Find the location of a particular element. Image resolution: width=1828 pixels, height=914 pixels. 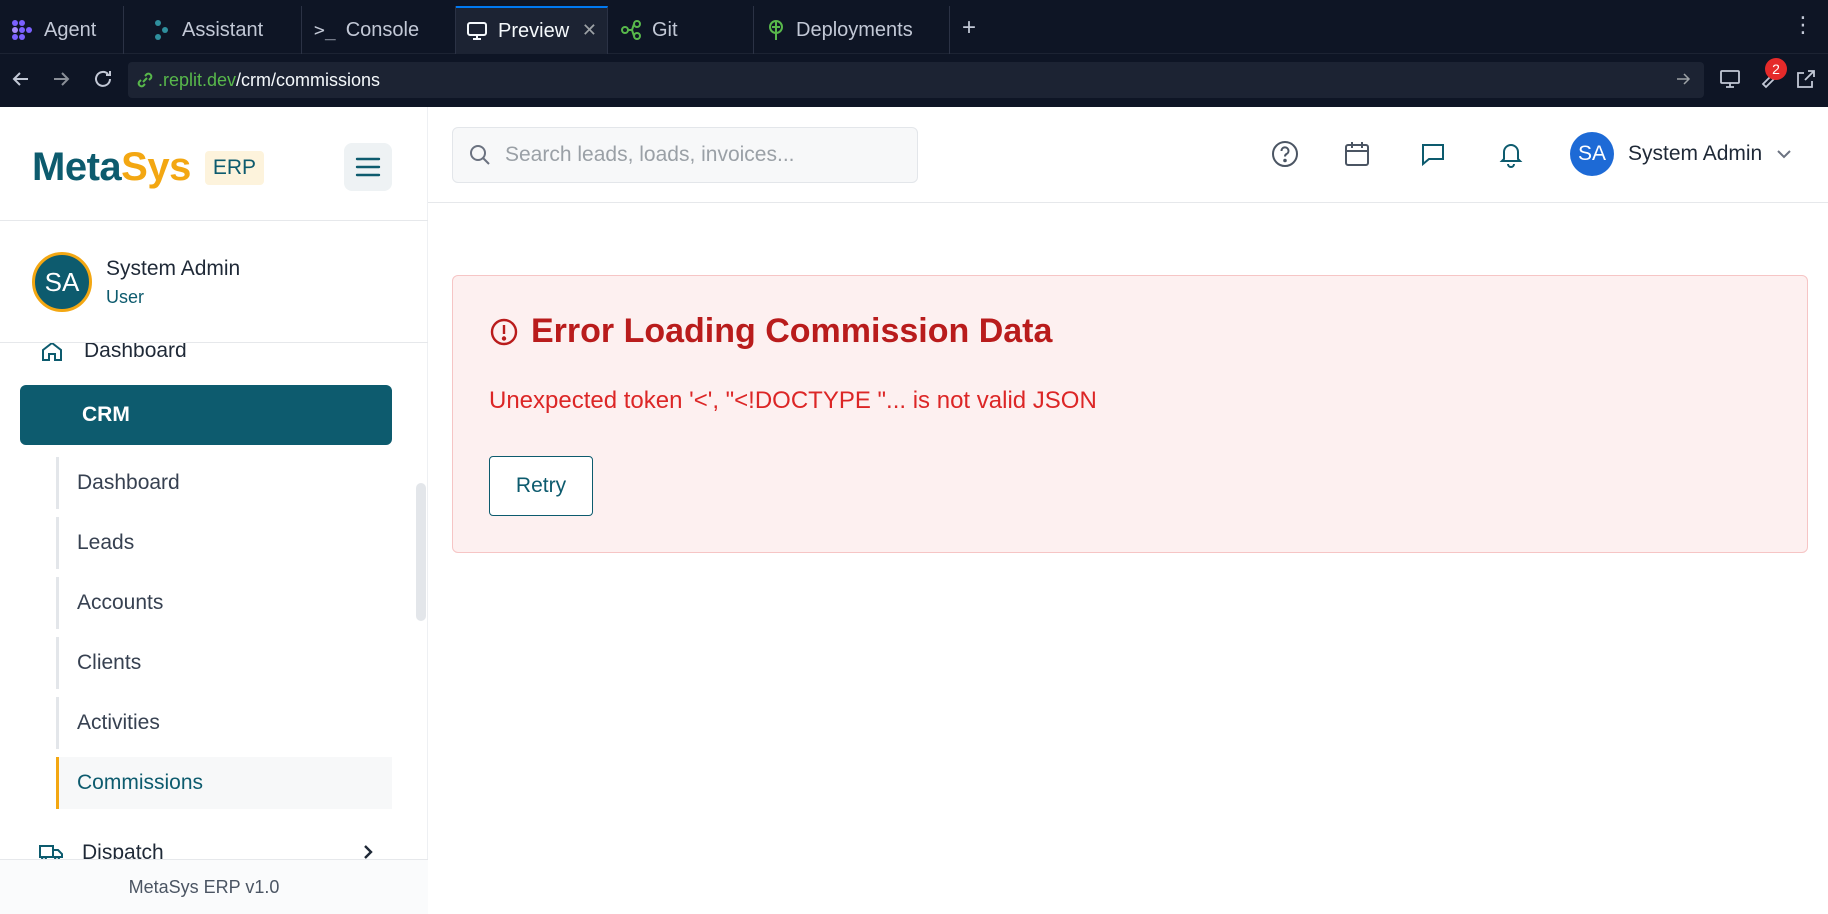

tab-label: Git is located at coordinates (665, 29).